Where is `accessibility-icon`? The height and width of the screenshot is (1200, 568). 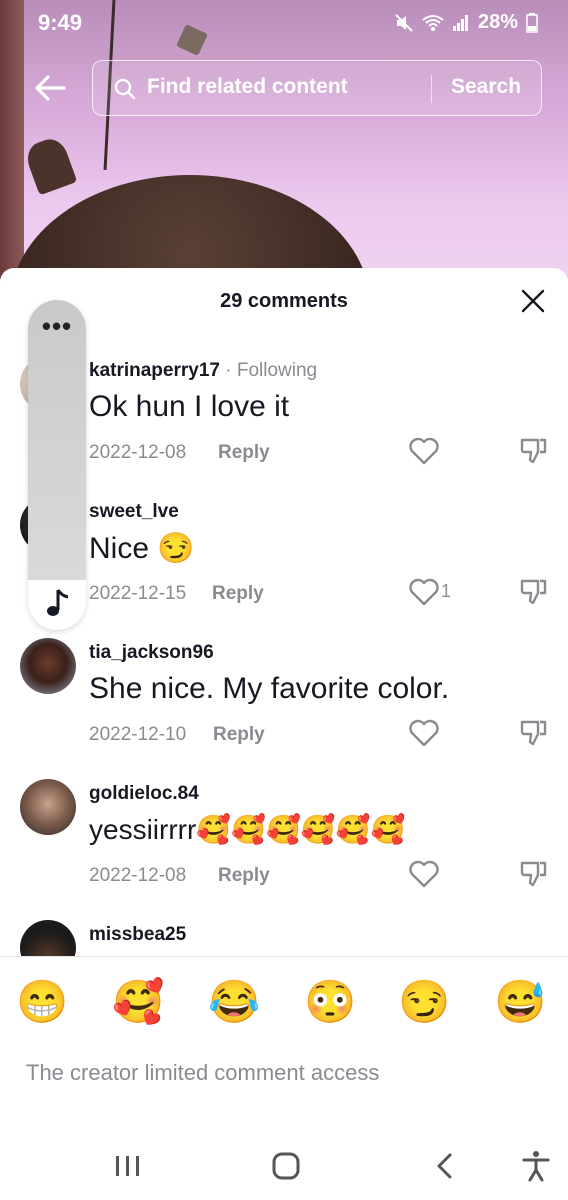 accessibility-icon is located at coordinates (536, 1166).